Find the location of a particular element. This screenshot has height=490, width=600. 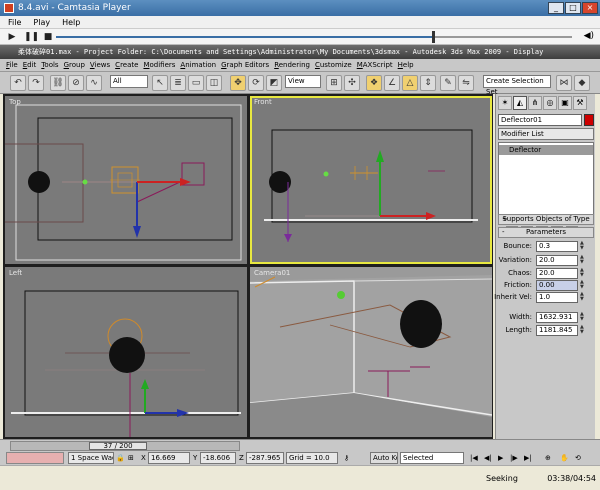

hierarchy-tab-icon: ⋔ is located at coordinates (535, 103).